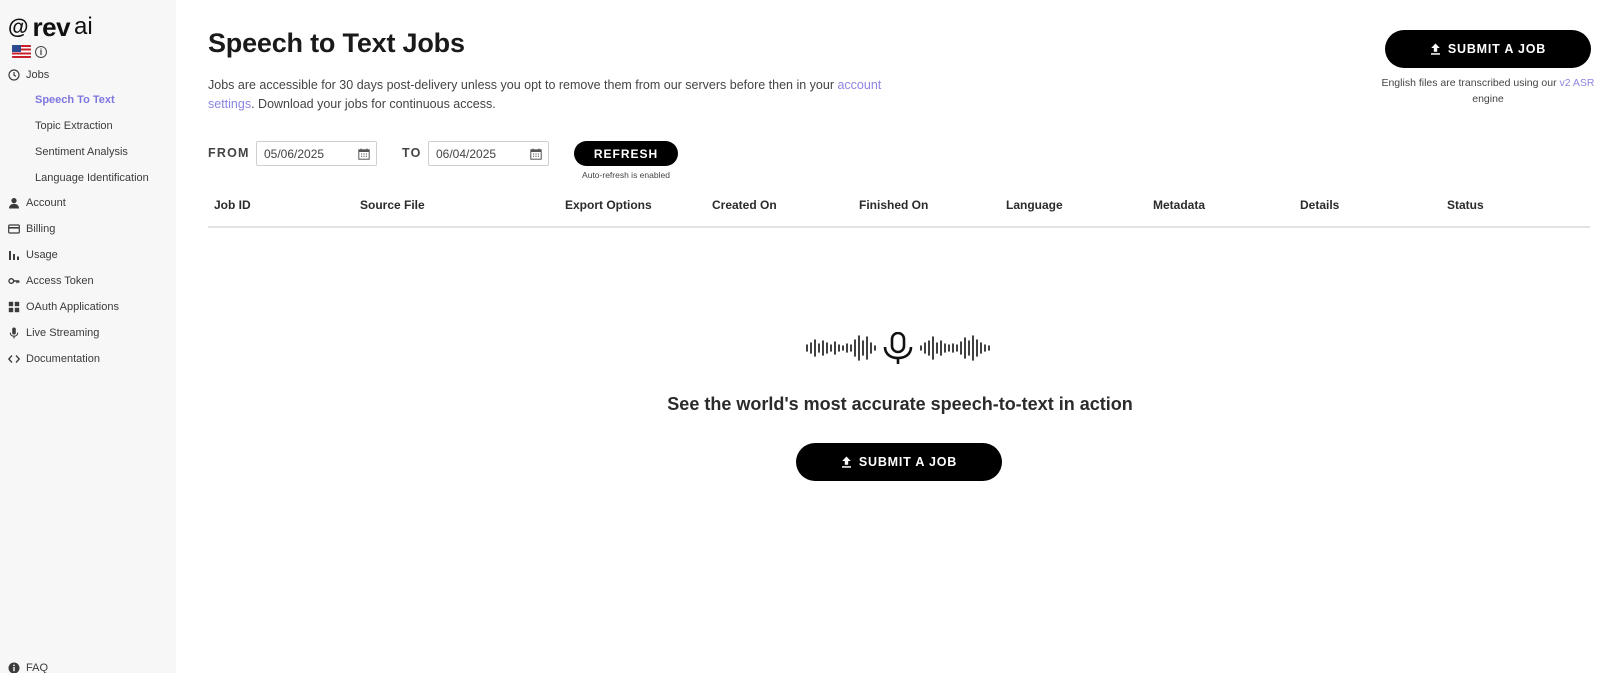  Describe the element at coordinates (81, 152) in the screenshot. I see `sidebar-subitem-sentiment-analysis: Sentiment Analysis` at that location.